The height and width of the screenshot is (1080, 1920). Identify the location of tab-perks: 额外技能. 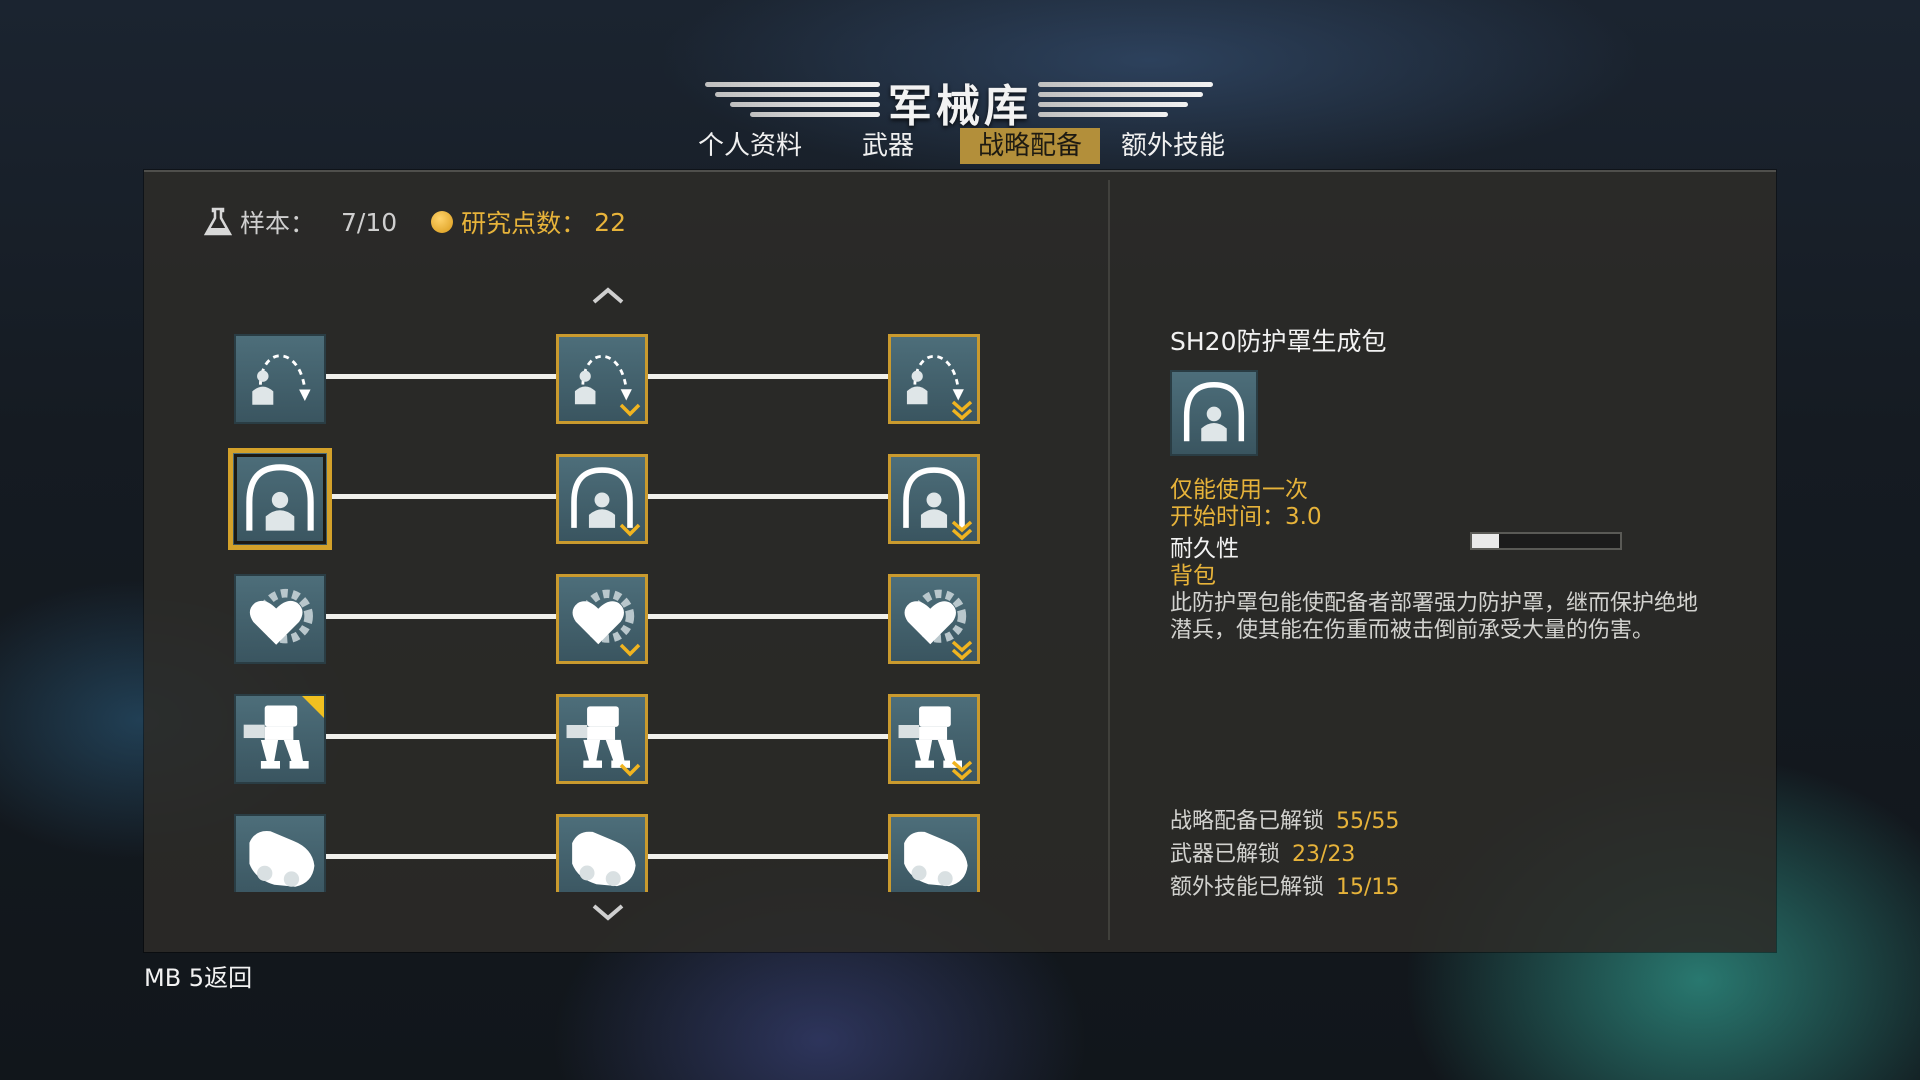
(1173, 146).